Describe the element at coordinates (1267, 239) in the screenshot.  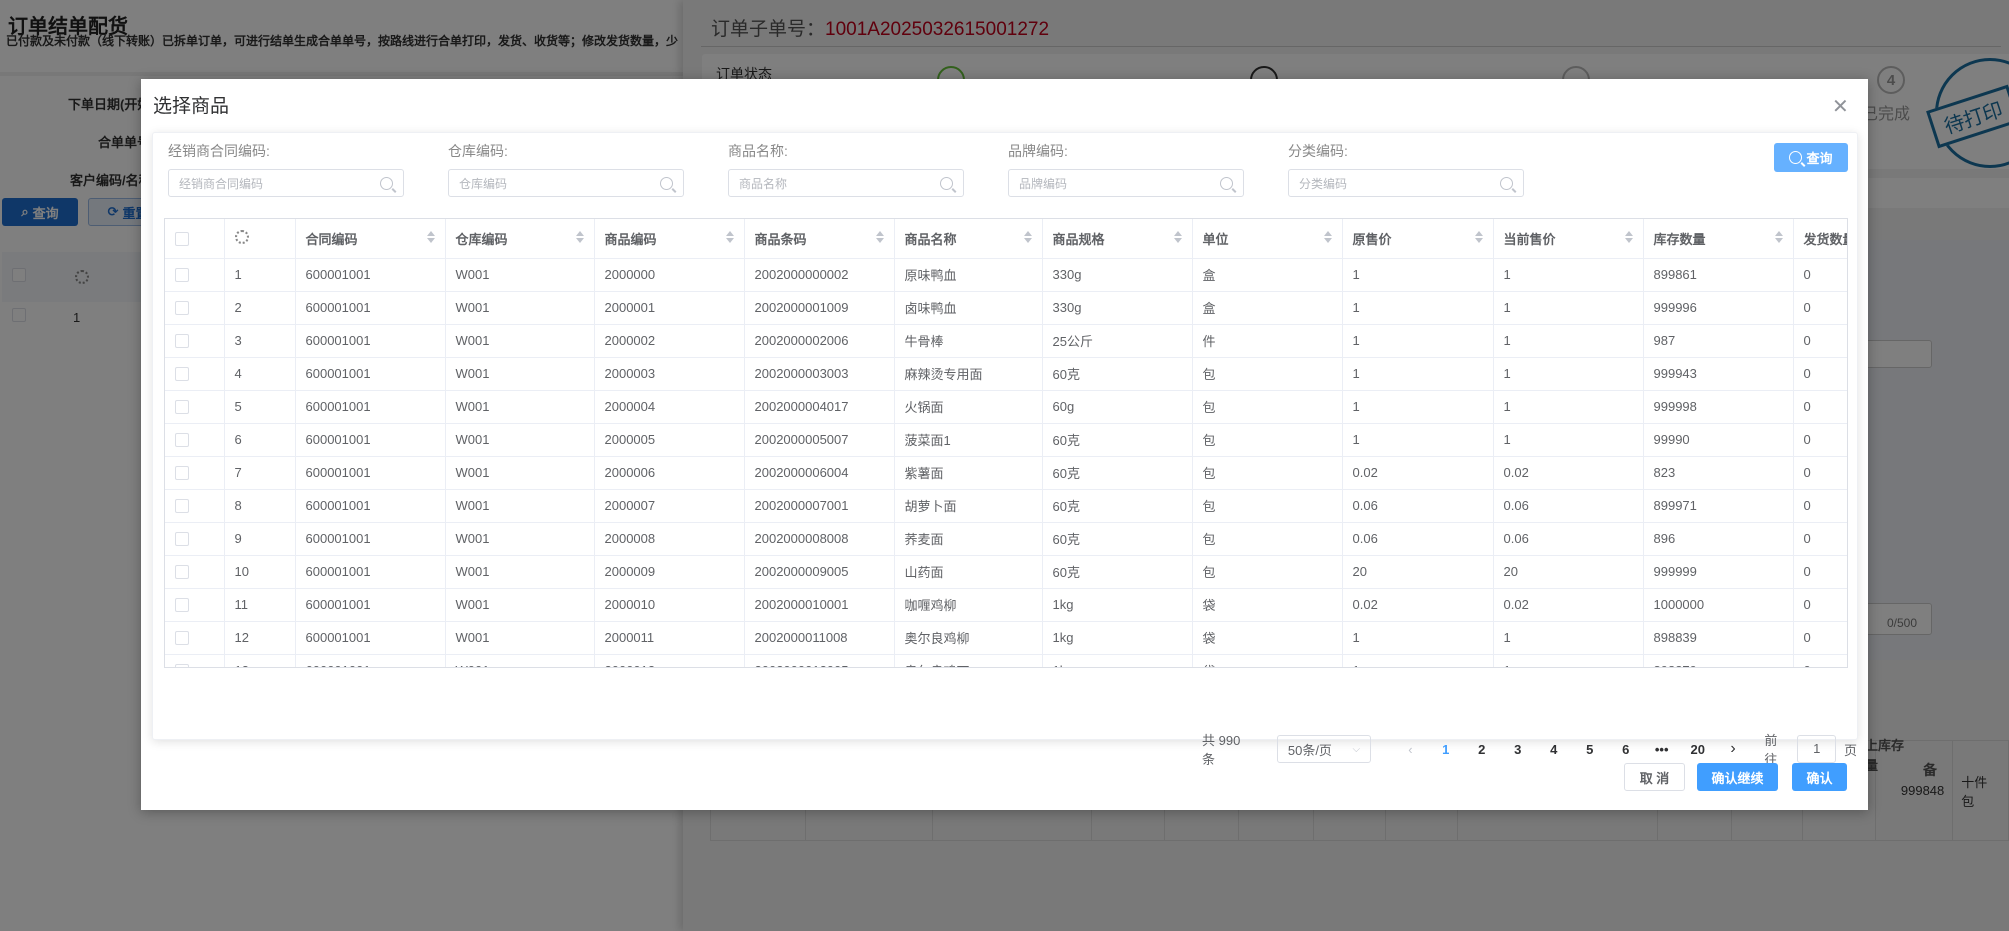
I see `column-header: 单位` at that location.